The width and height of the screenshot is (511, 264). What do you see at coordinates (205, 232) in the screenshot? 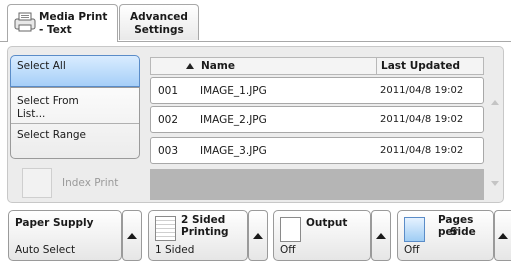
I see `two-sided-title-line2: Printing` at bounding box center [205, 232].